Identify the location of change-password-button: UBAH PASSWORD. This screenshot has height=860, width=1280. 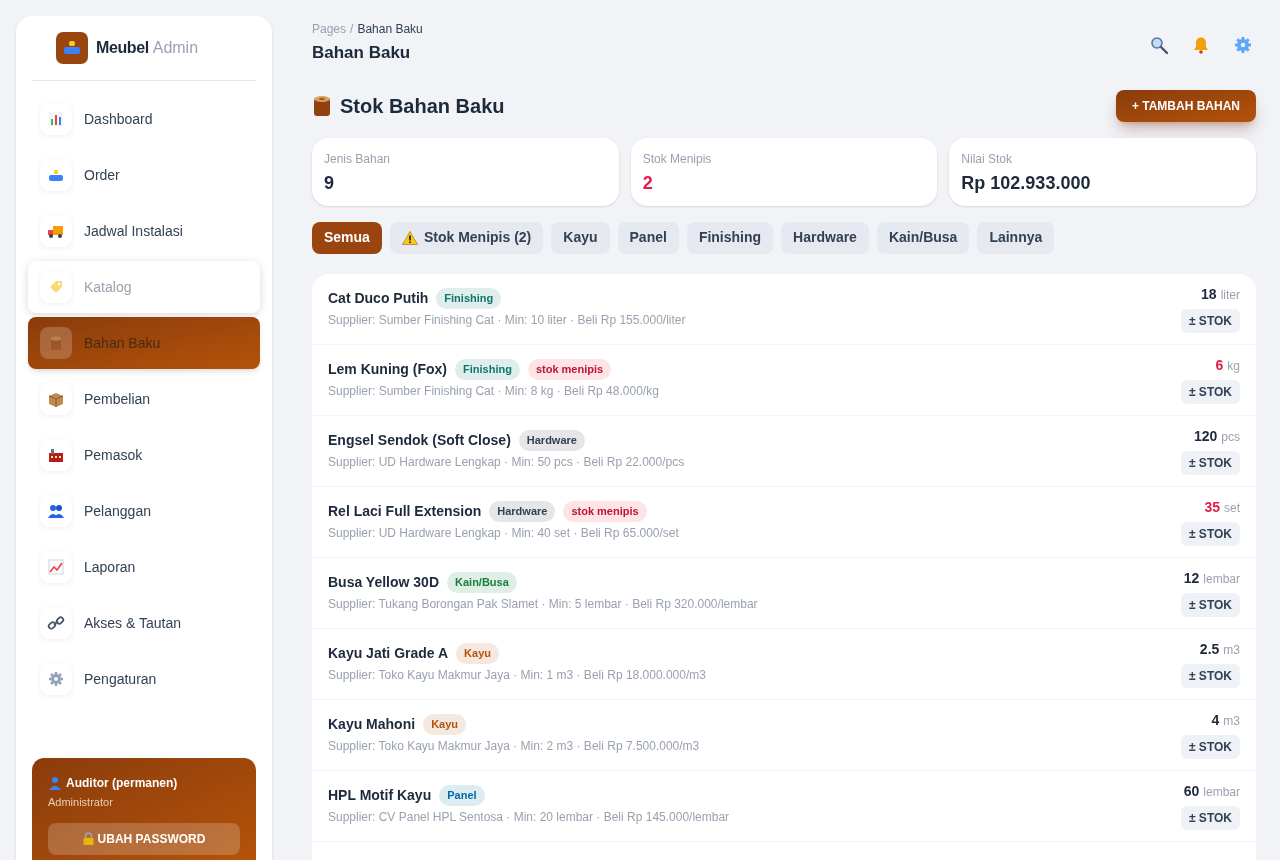
(144, 838).